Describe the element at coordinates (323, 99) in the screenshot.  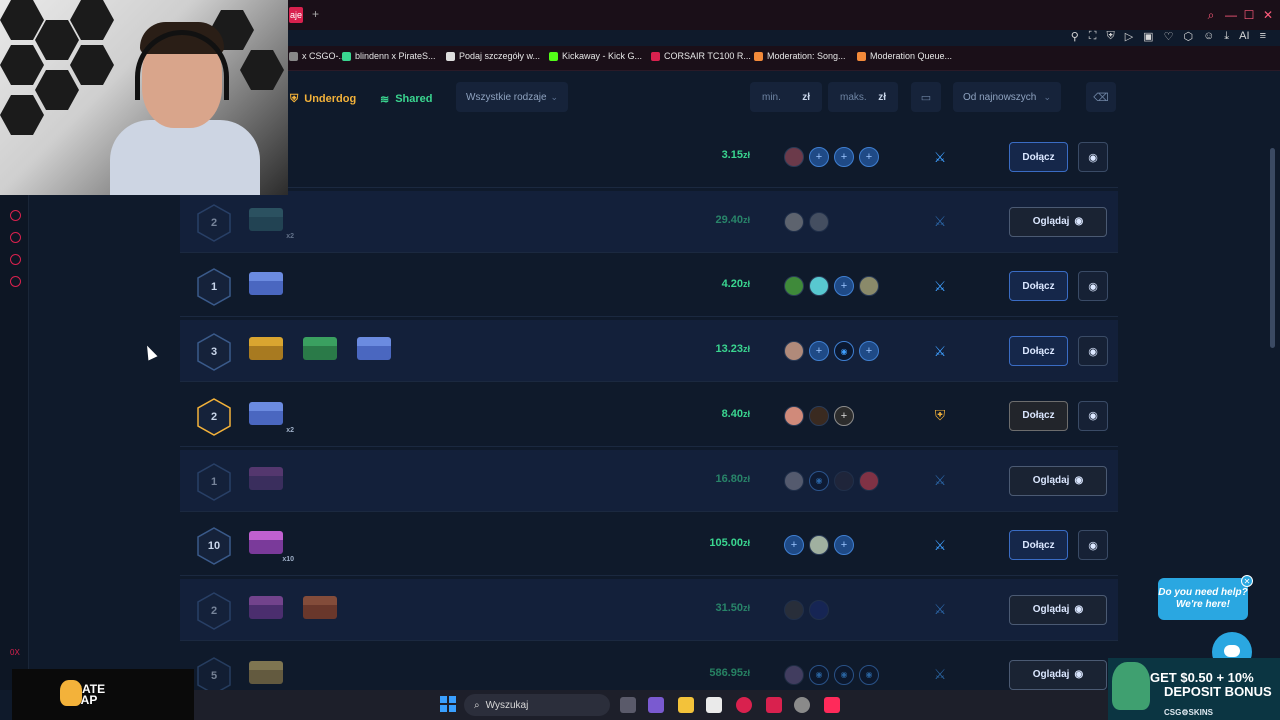
I see `underdog-filter: ⛨ Underdog` at that location.